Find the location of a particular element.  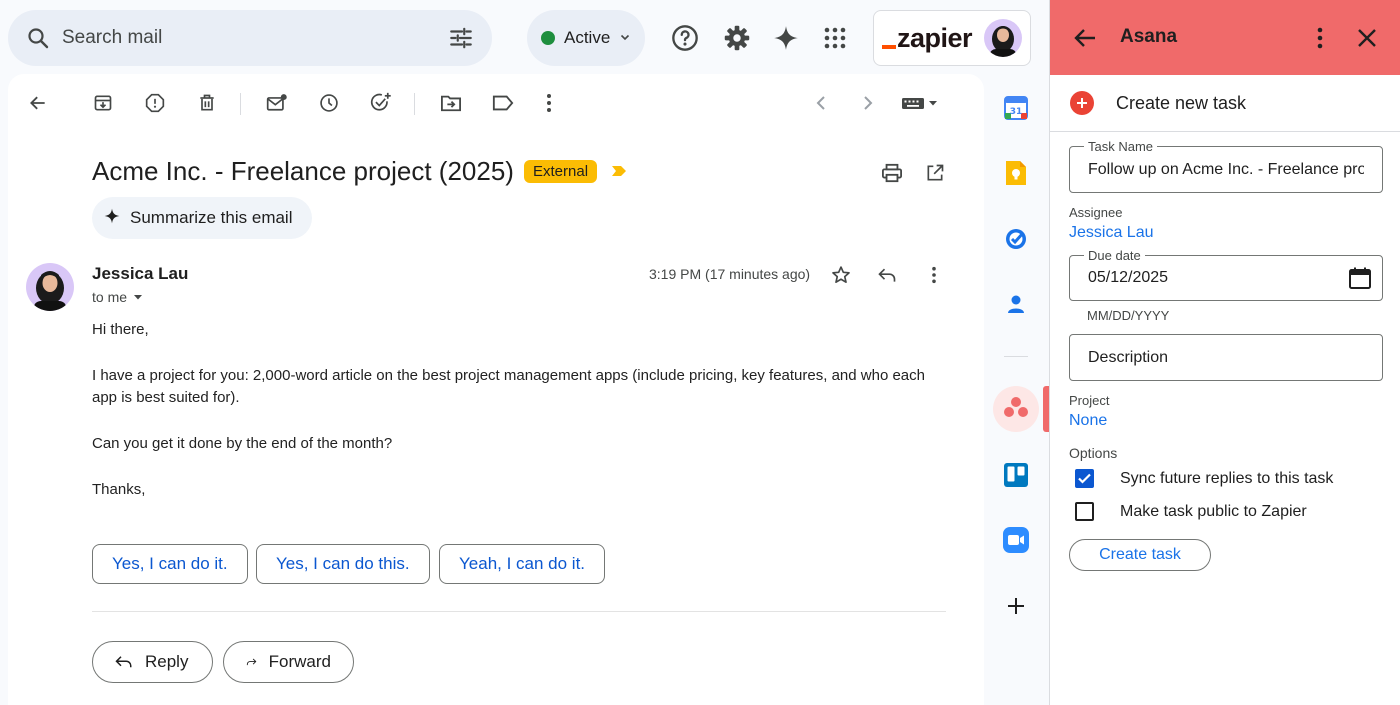

divider is located at coordinates (519, 611).